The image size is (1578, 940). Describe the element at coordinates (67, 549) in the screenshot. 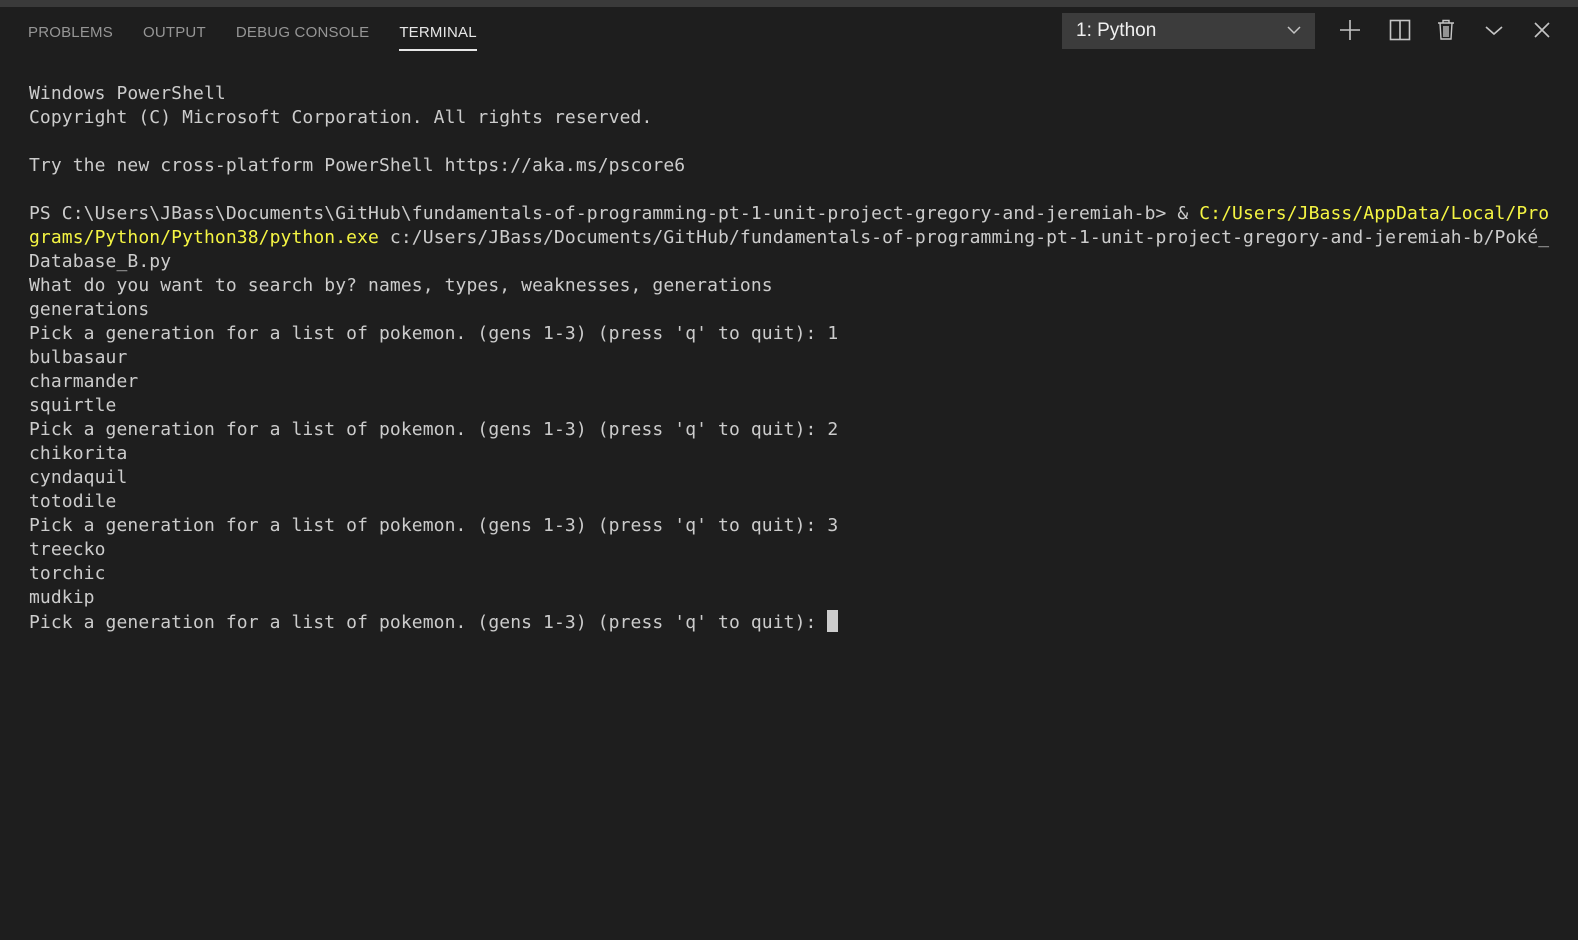

I see `terminal-line: treecko` at that location.